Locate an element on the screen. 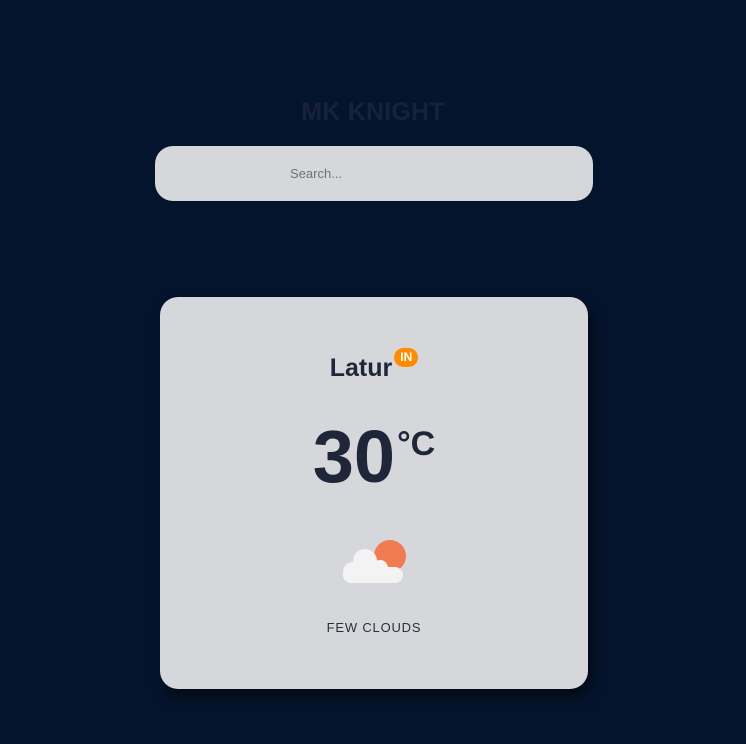 The width and height of the screenshot is (746, 744). country-badge: IN is located at coordinates (406, 357).